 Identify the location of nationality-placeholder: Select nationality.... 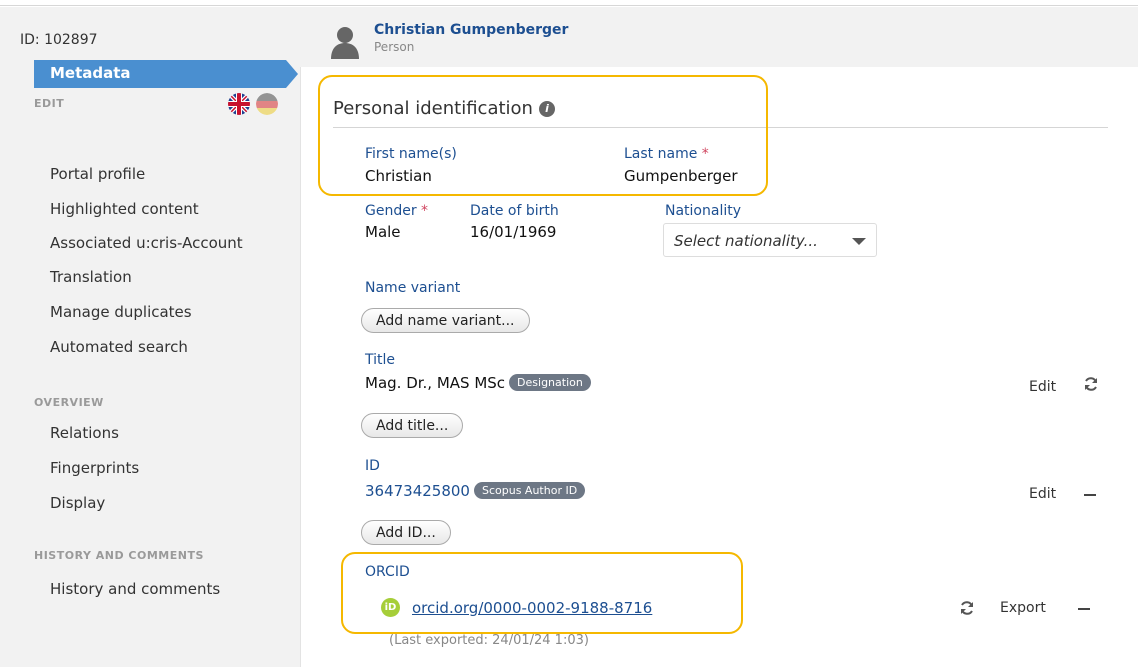
(746, 241).